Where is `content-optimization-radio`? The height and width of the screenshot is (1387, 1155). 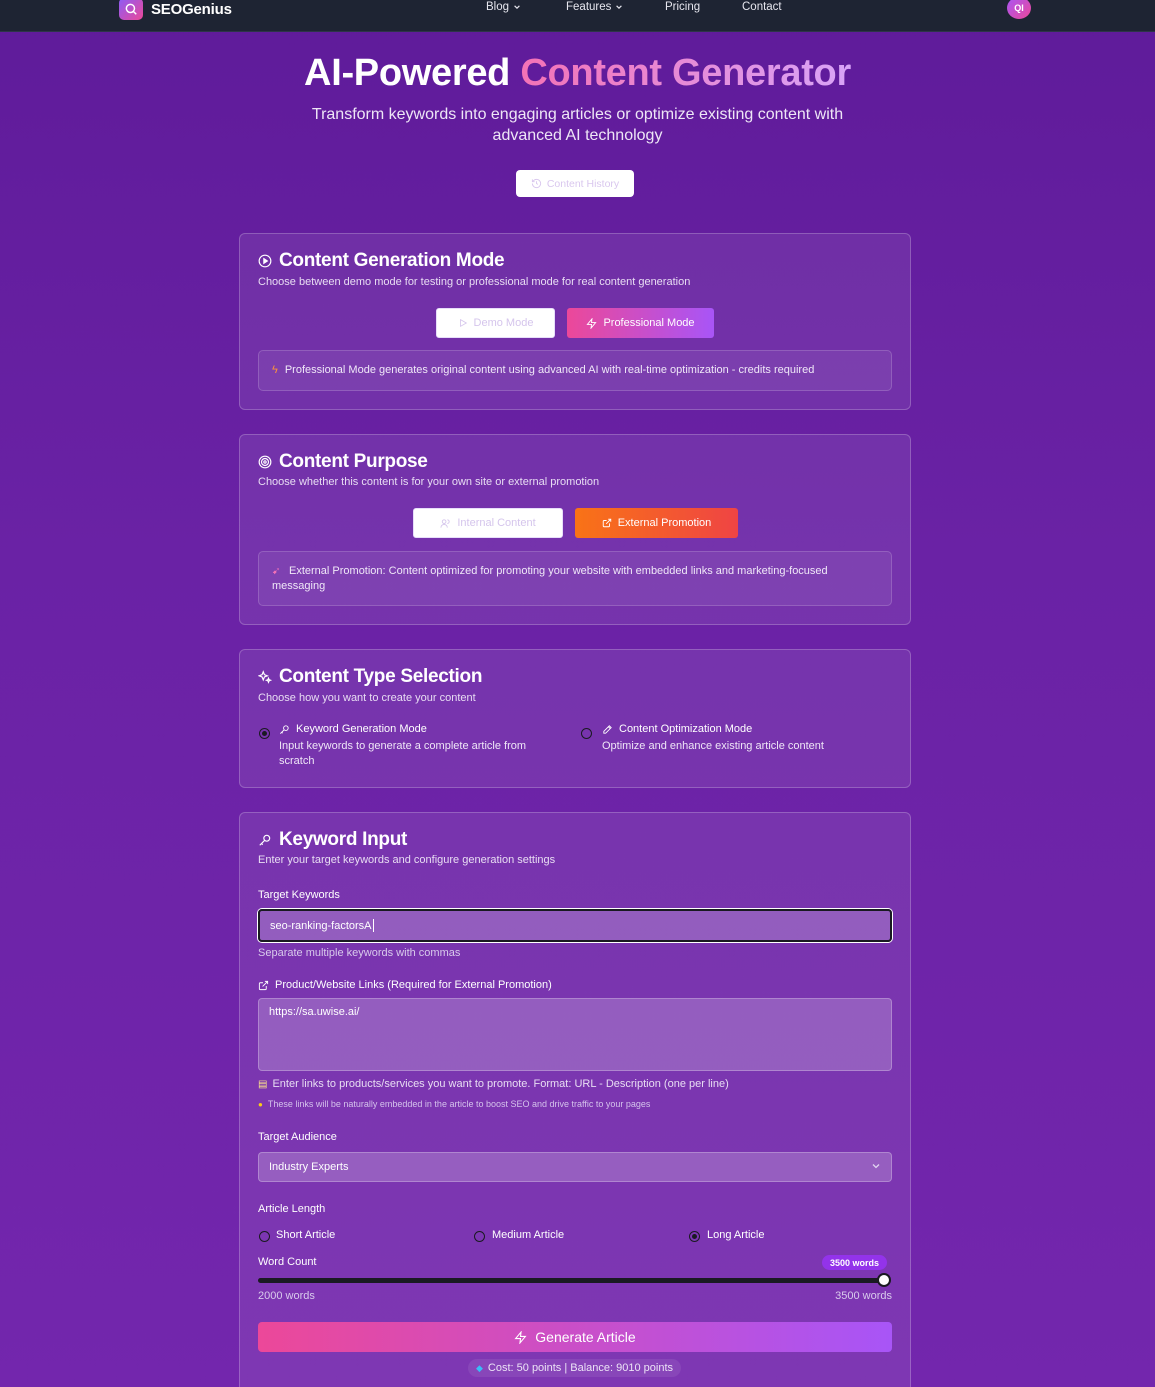
content-optimization-radio is located at coordinates (586, 733).